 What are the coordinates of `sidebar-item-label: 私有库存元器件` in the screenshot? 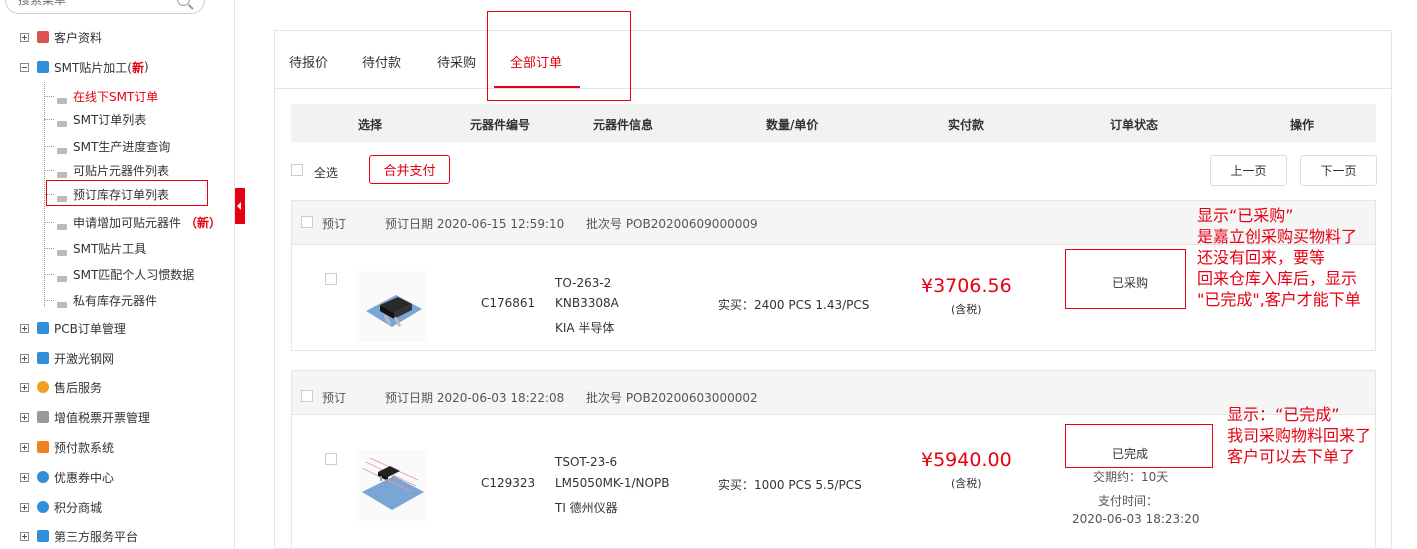 It's located at (115, 300).